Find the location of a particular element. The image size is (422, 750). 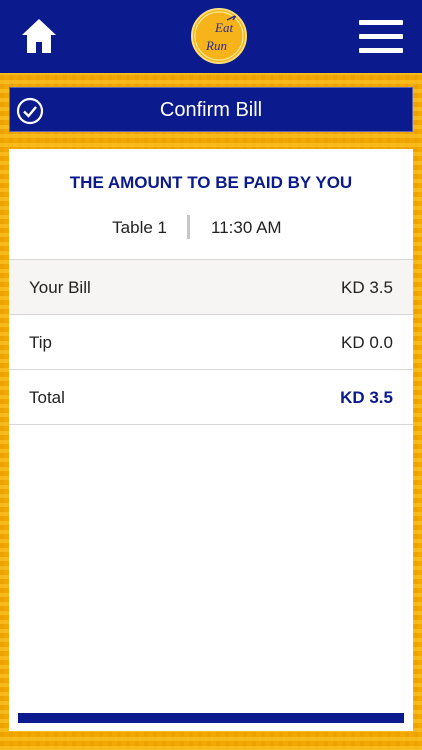

meta-divider is located at coordinates (188, 227).